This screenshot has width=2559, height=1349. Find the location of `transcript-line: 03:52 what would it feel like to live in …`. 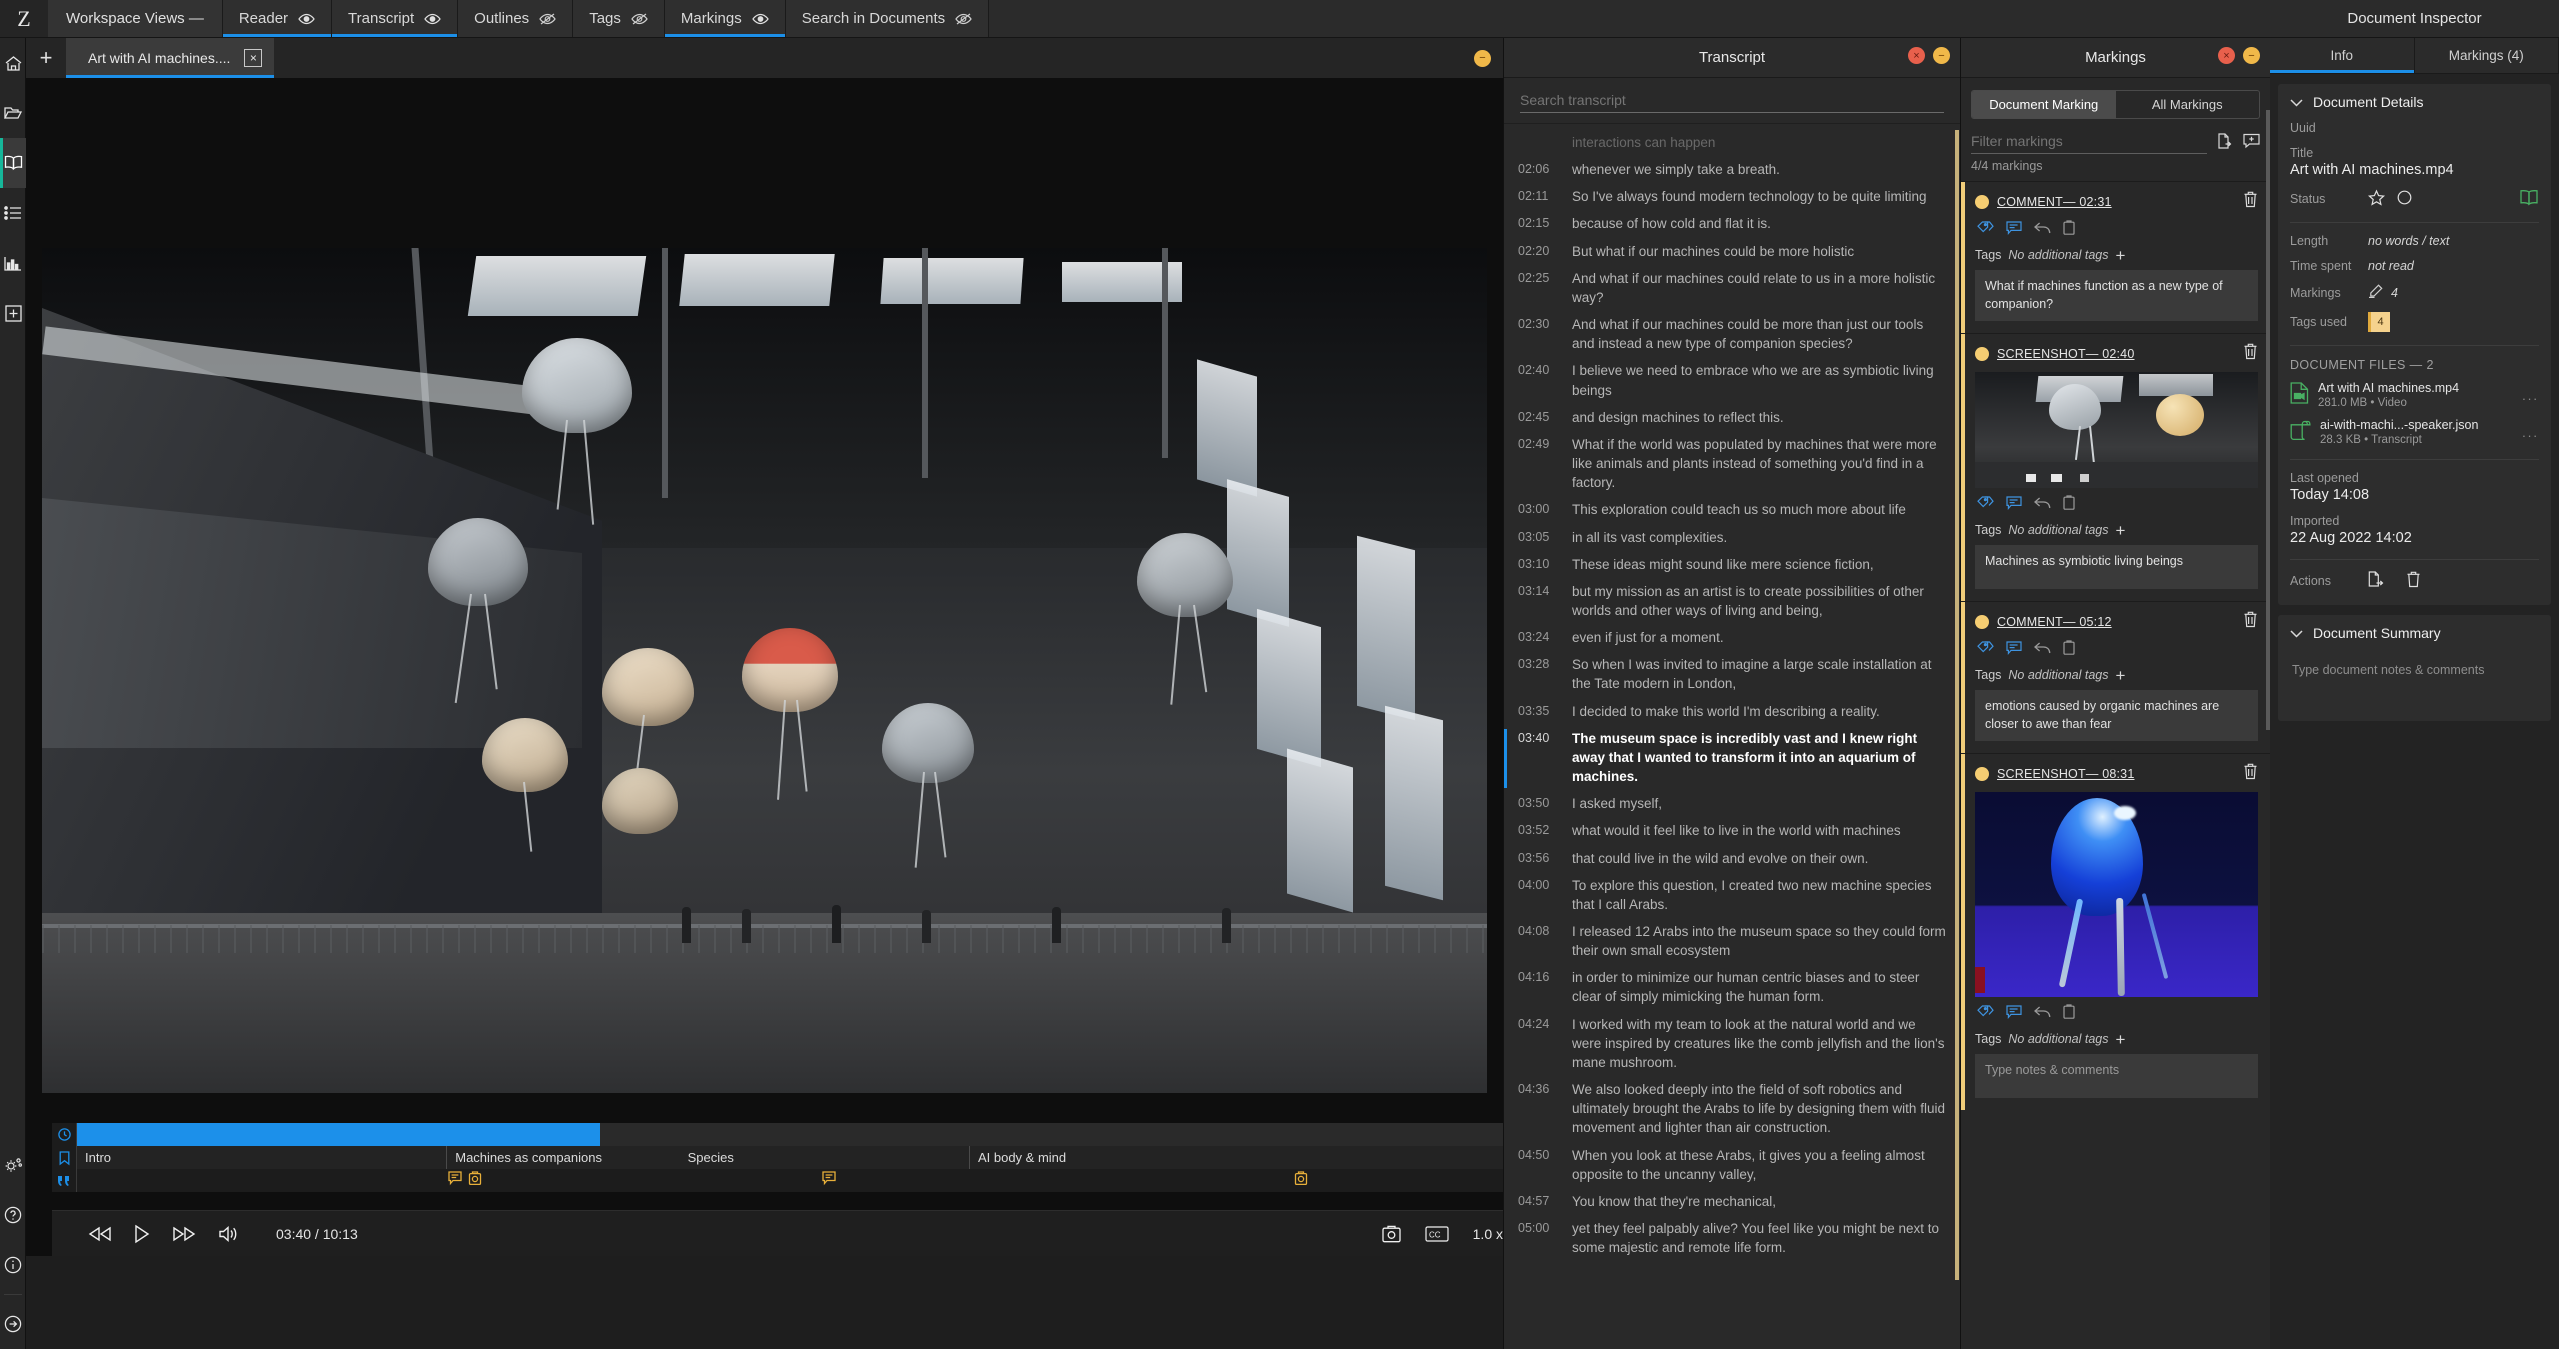

transcript-line: 03:52 what would it feel like to live in … is located at coordinates (1732, 830).